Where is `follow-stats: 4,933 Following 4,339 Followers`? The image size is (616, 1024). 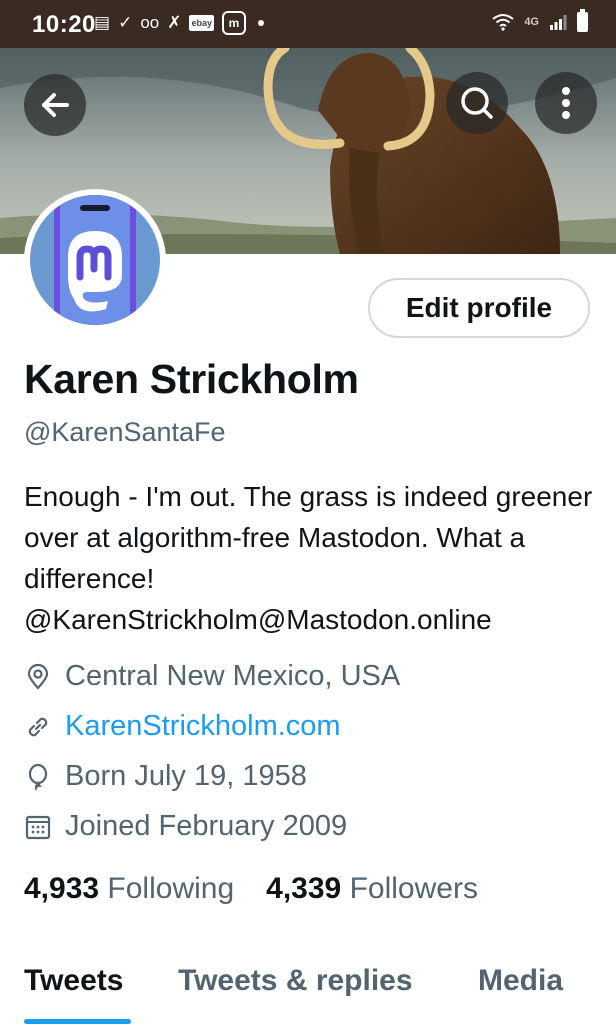 follow-stats: 4,933 Following 4,339 Followers is located at coordinates (251, 889).